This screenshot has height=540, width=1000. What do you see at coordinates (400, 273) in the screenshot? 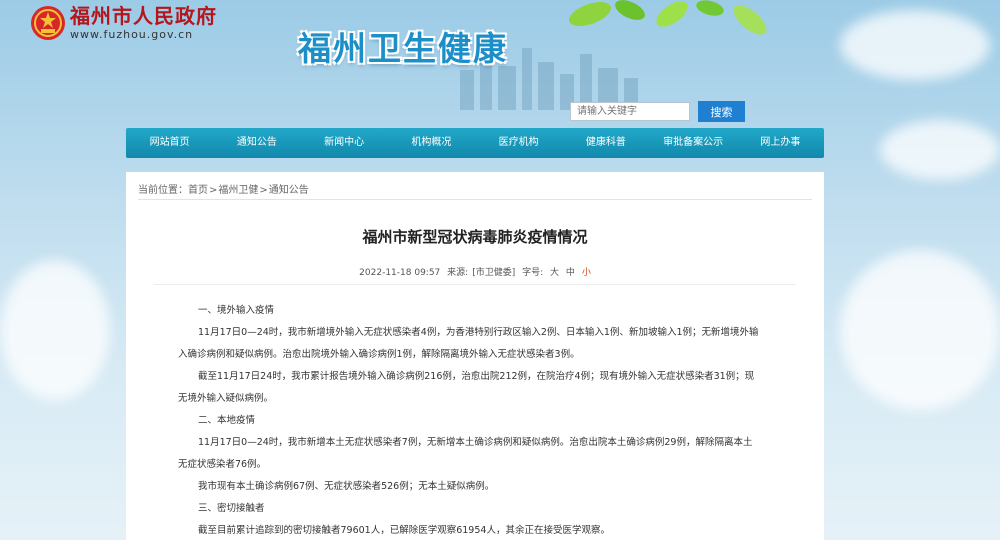
I see `article-date: 2022-11-18 09:57` at bounding box center [400, 273].